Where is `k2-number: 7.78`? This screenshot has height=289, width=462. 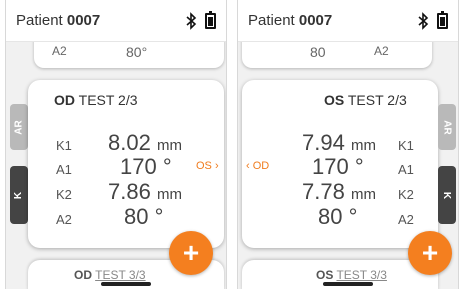
k2-number: 7.78 is located at coordinates (323, 191).